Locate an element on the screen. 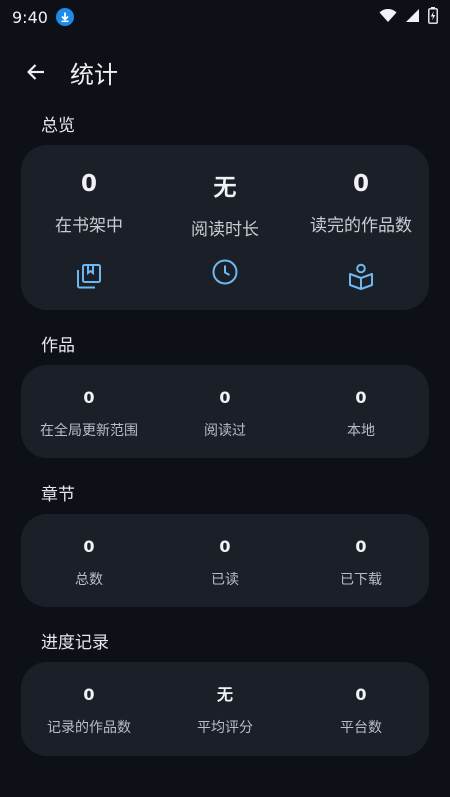 Image resolution: width=450 pixels, height=797 pixels. arrow-left-icon is located at coordinates (35, 72).